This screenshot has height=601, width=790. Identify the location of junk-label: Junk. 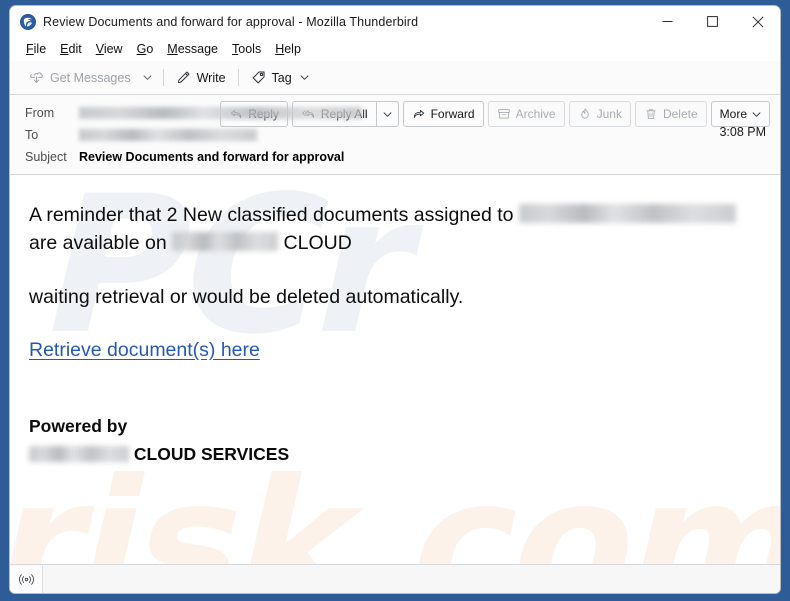
(609, 114).